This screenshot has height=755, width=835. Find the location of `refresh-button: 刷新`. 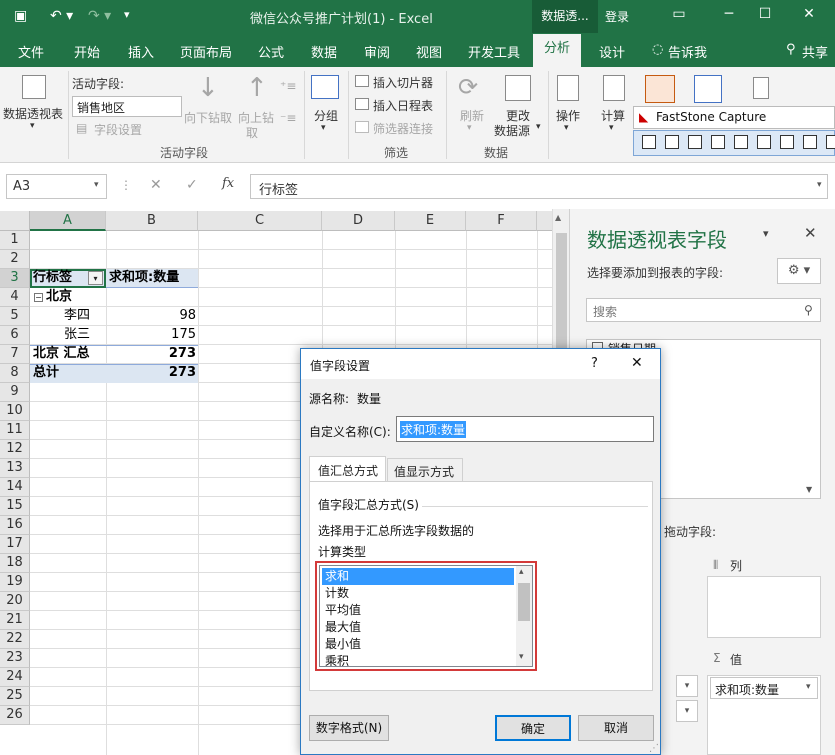

refresh-button: 刷新 is located at coordinates (472, 115).